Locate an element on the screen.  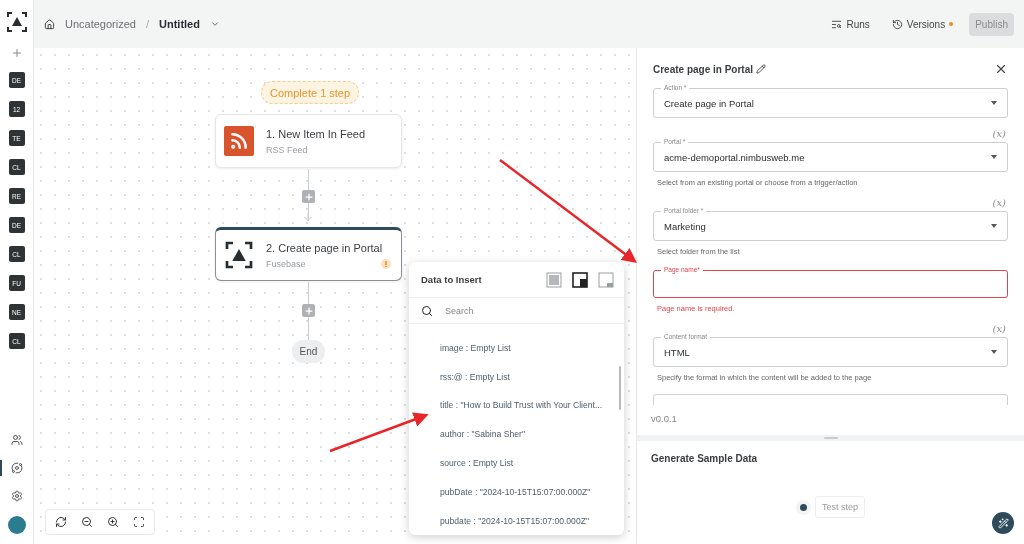
zoom-in-icon is located at coordinates (113, 522).